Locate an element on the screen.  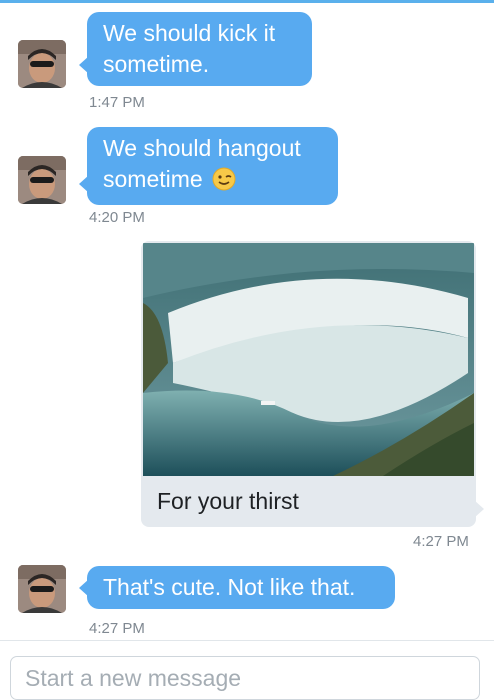
message-input is located at coordinates (245, 678).